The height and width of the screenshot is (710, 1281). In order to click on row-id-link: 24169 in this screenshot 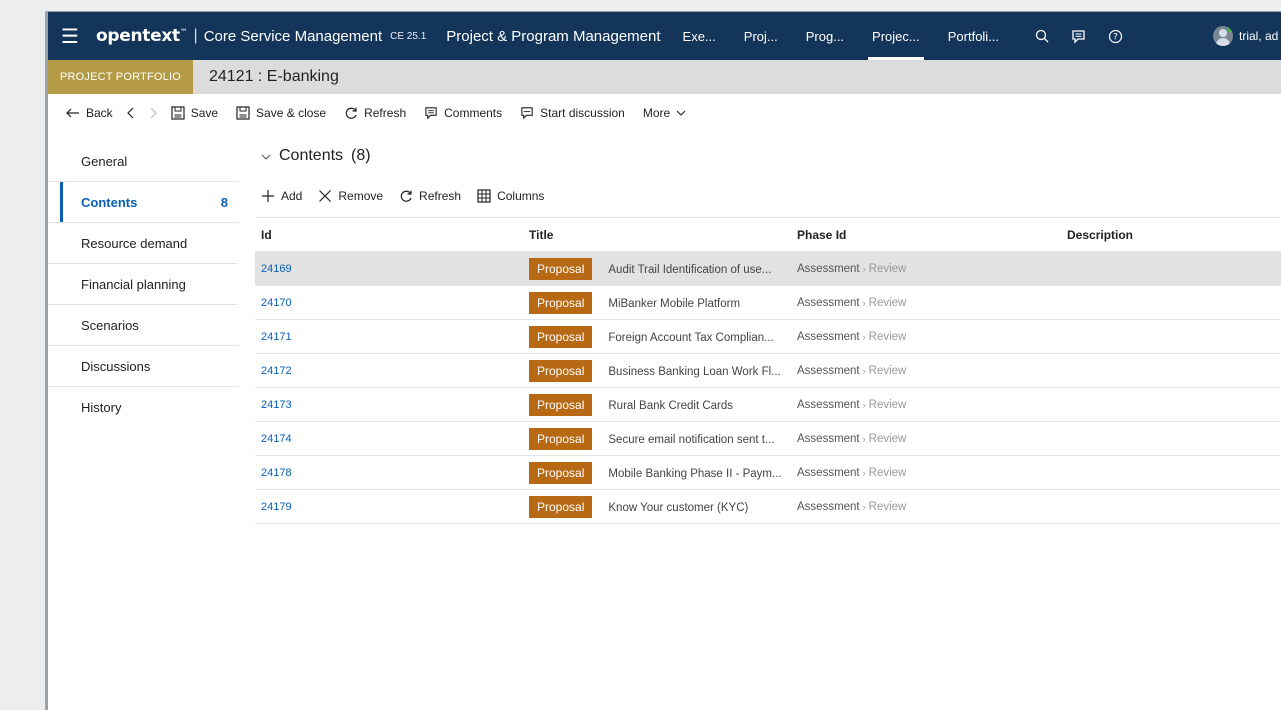, I will do `click(276, 269)`.